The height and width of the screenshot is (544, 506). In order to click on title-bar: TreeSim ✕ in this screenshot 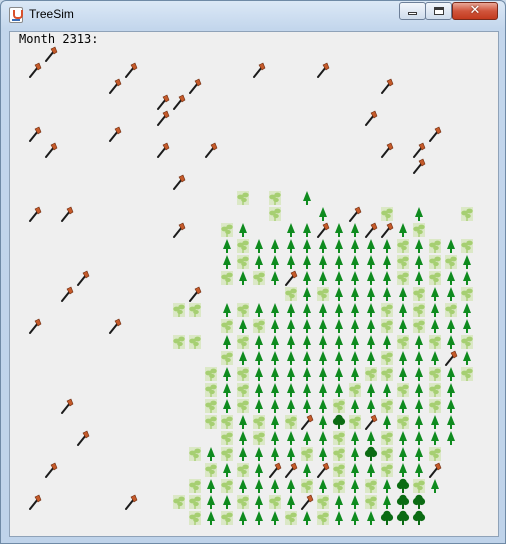, I will do `click(253, 15)`.